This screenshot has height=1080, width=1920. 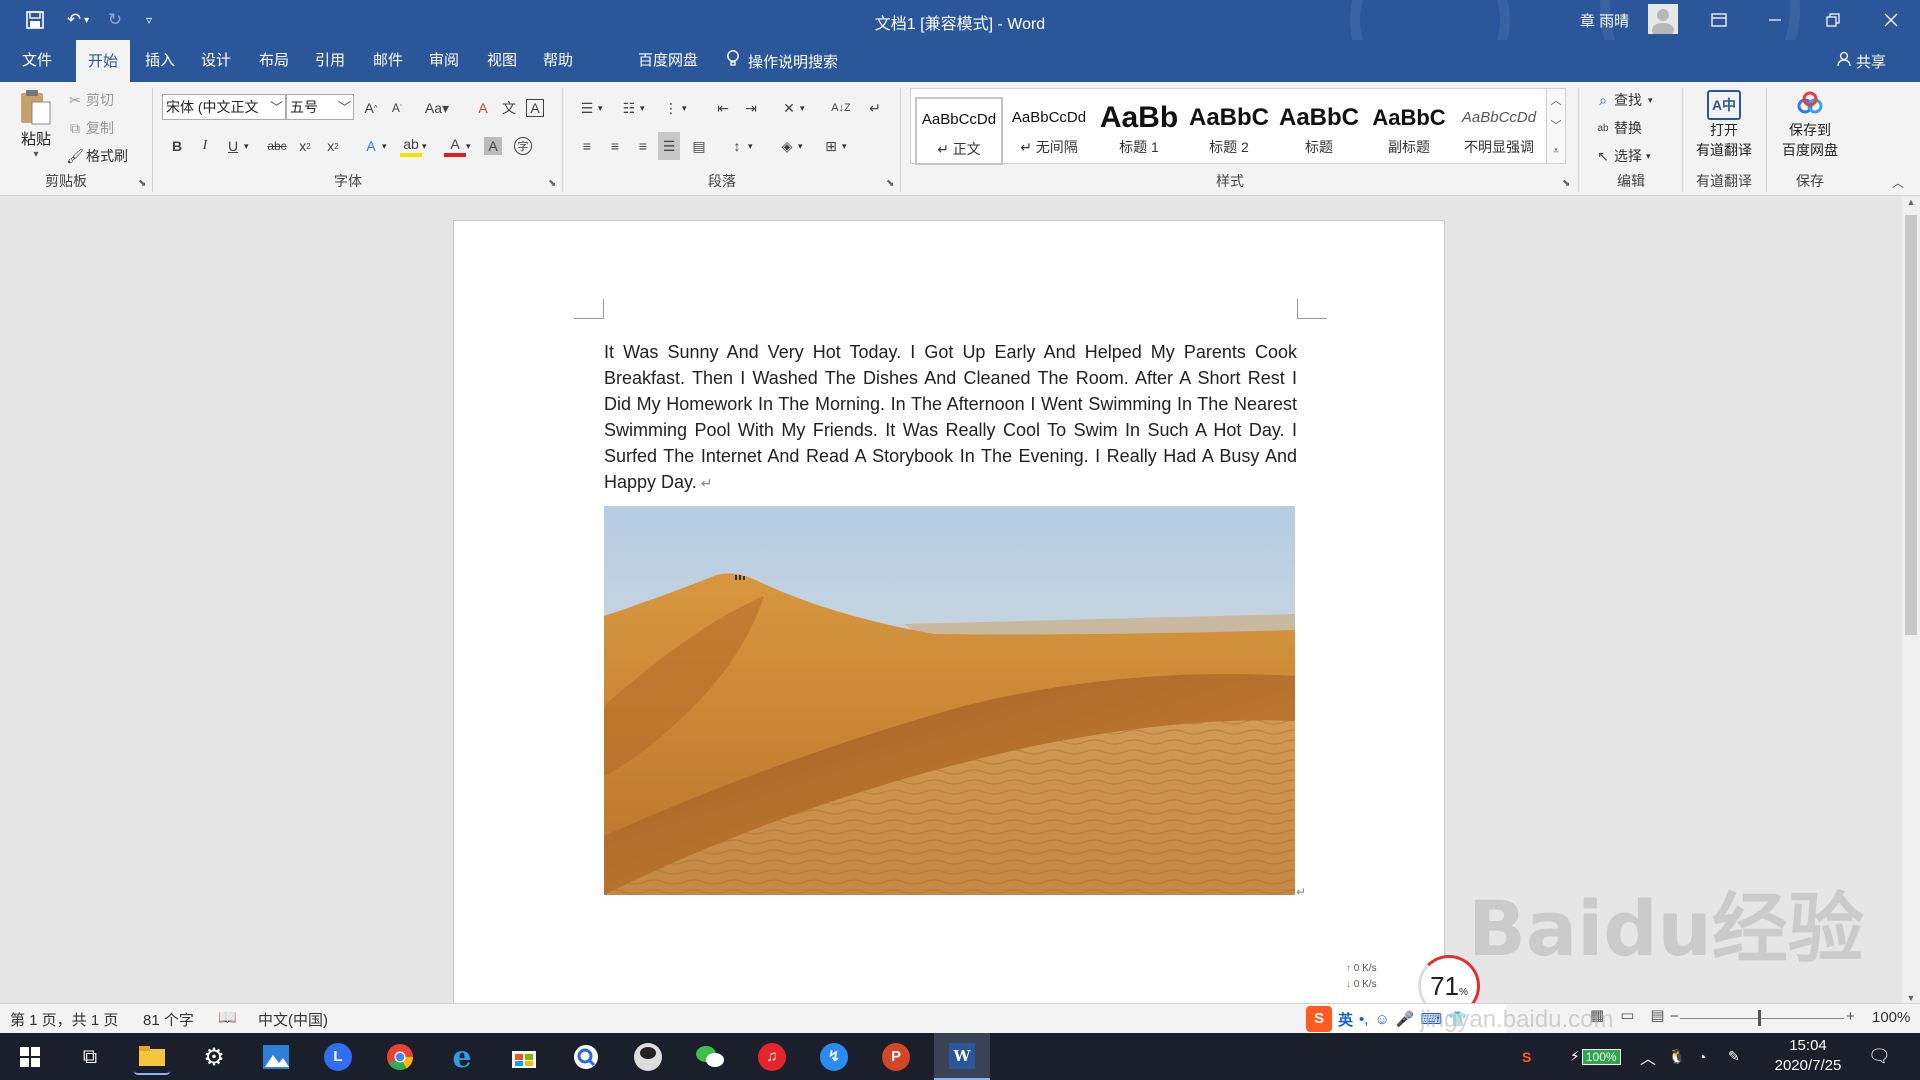 What do you see at coordinates (523, 146) in the screenshot?
I see `enclose-char-button: 字` at bounding box center [523, 146].